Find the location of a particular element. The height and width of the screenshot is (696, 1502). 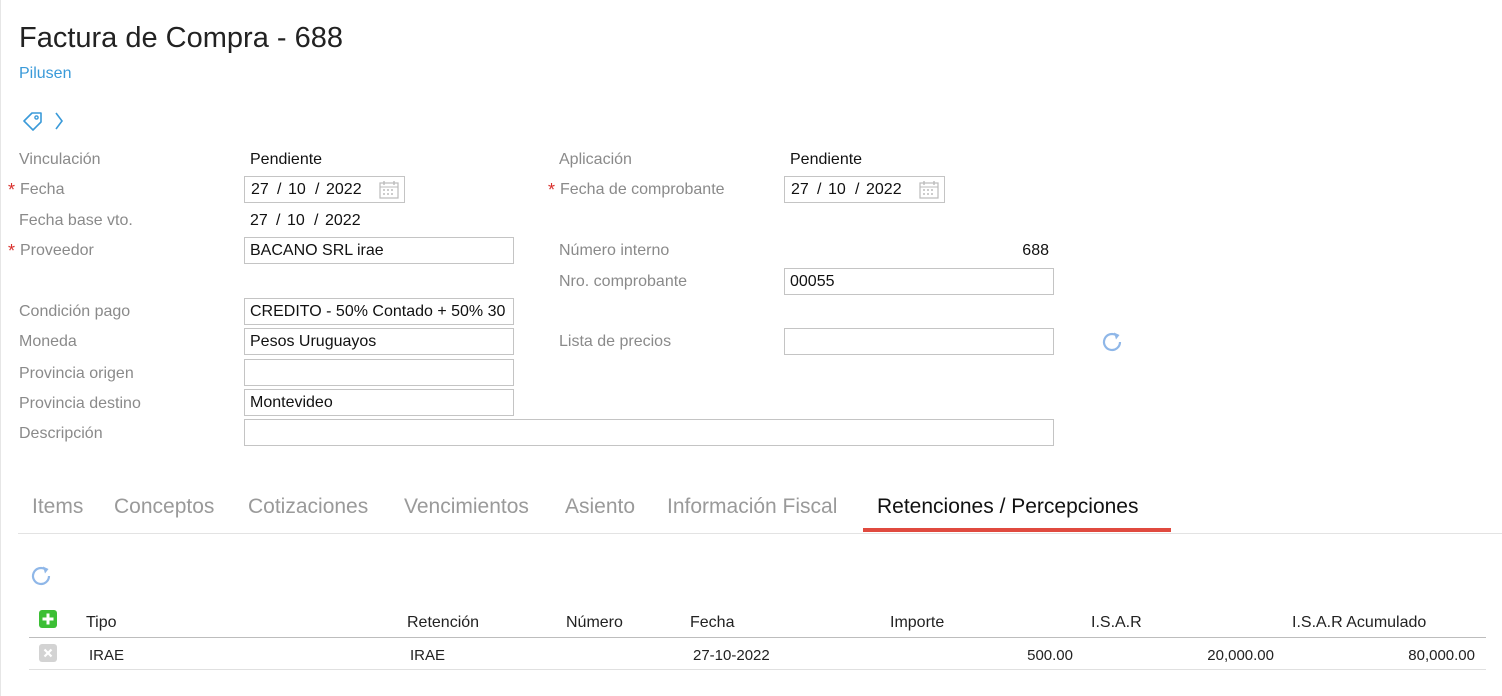

lista-precios-label: Lista de precios is located at coordinates (615, 341).